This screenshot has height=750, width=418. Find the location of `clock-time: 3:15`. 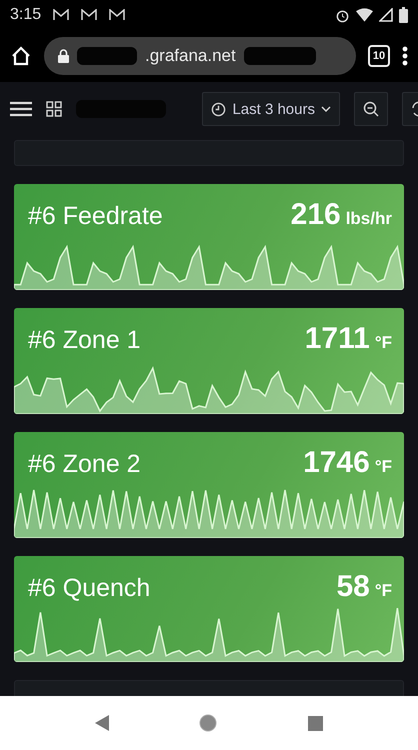

clock-time: 3:15 is located at coordinates (26, 15).